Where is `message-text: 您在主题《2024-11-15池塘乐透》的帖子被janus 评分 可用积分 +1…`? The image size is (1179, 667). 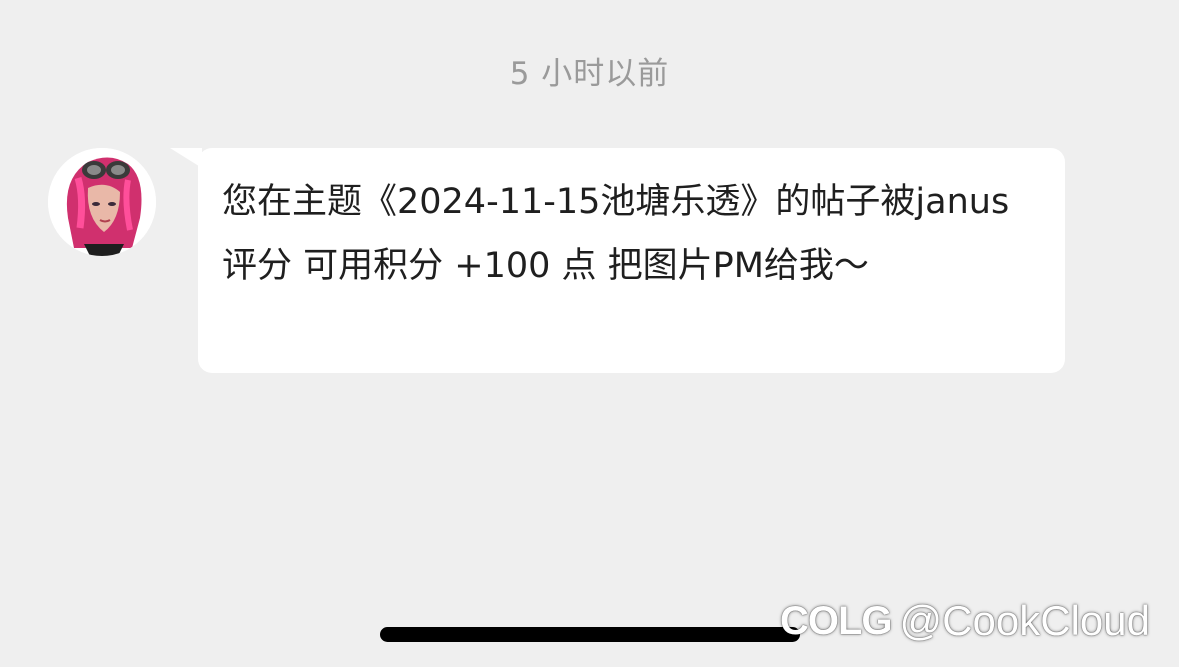 message-text: 您在主题《2024-11-15池塘乐透》的帖子被janus 评分 可用积分 +1… is located at coordinates (621, 234).